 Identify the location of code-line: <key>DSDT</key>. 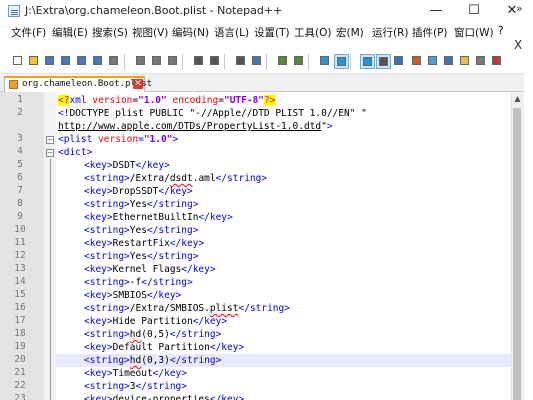
(127, 165).